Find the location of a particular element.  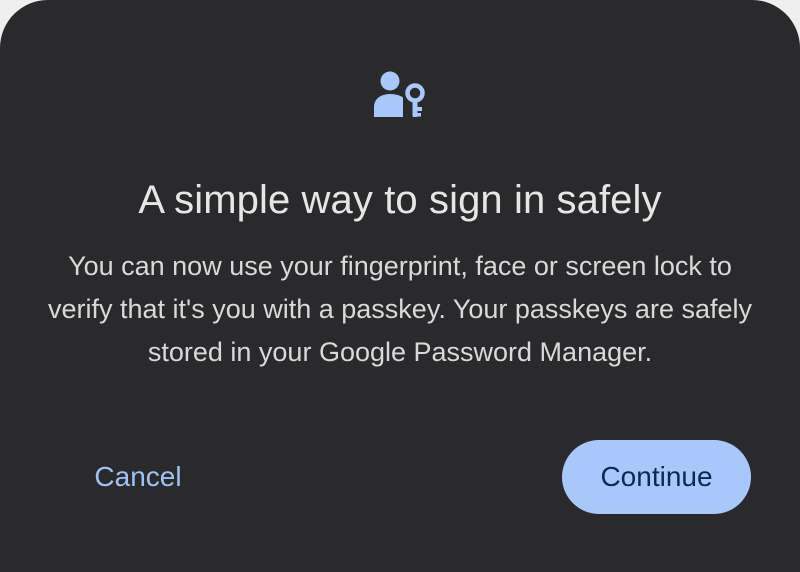

dialog-title: A simple way to sign in safely is located at coordinates (400, 200).